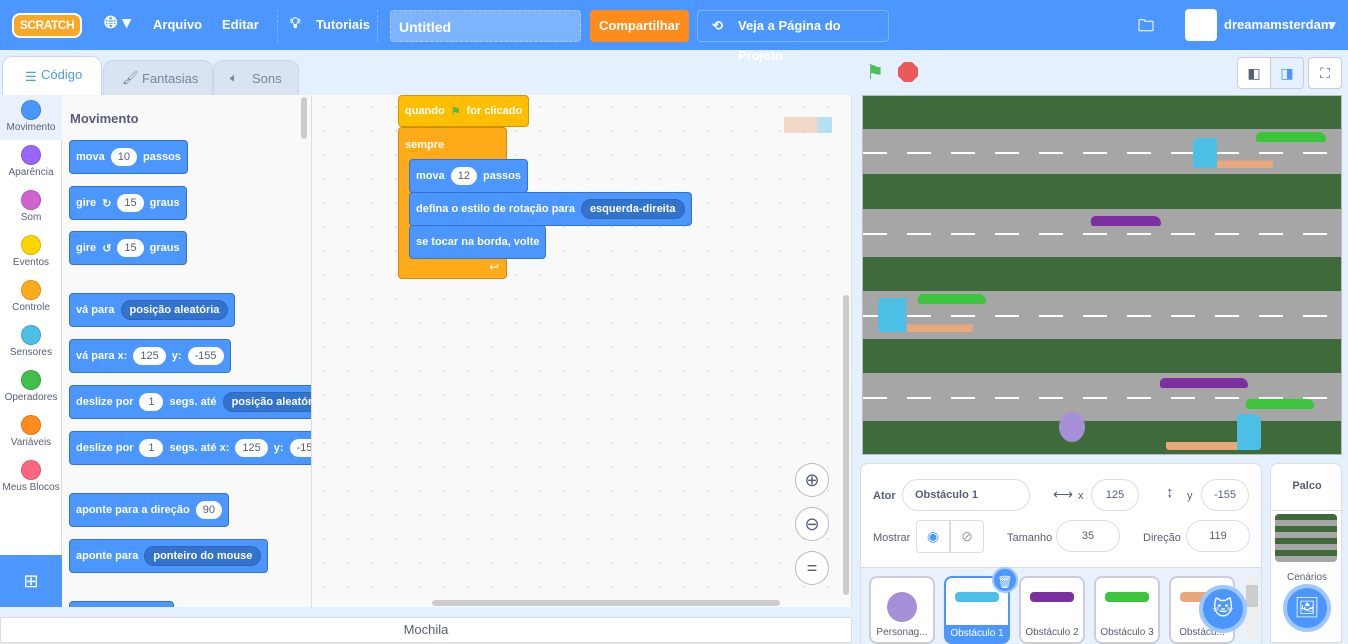  I want to click on block-point-towards: aponte para ponteiro do mouse, so click(169, 556).